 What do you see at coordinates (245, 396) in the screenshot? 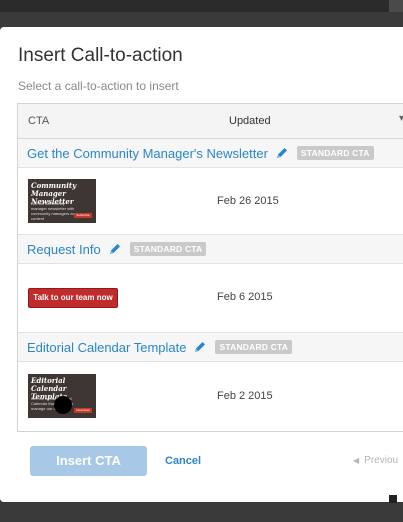
I see `updated-date: Feb 2 2015` at bounding box center [245, 396].